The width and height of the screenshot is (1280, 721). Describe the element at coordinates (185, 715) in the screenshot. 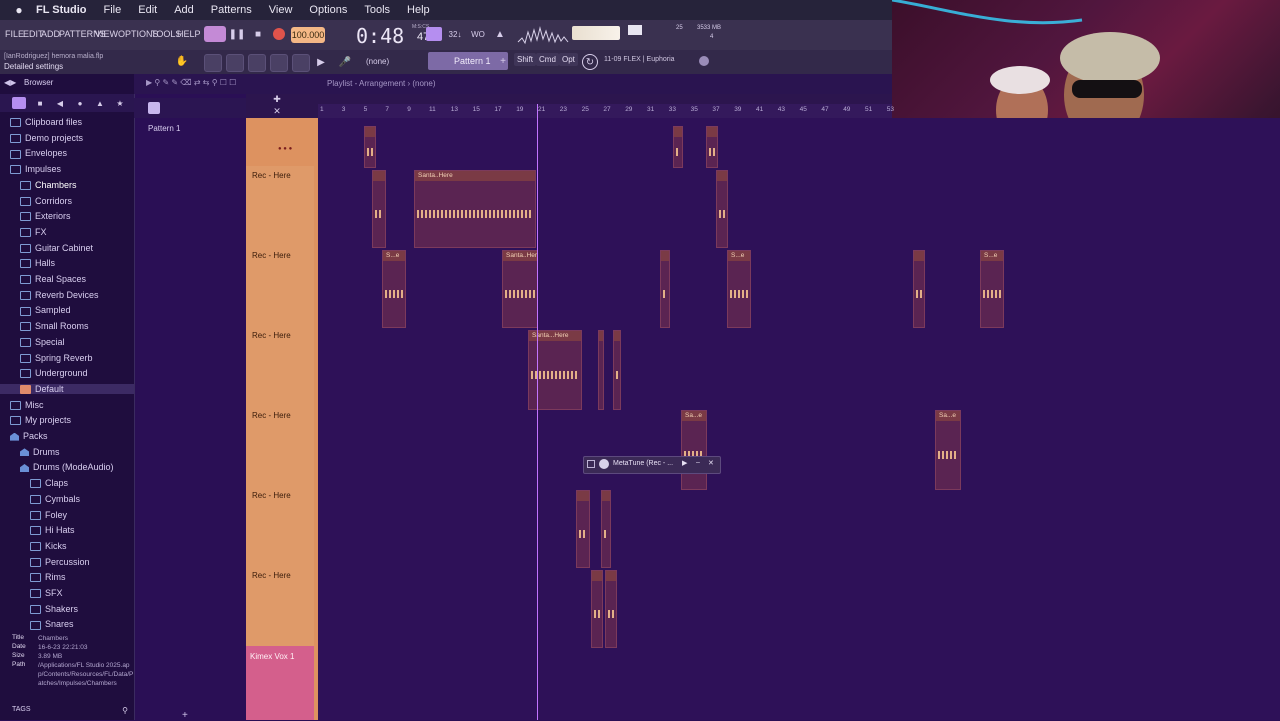

I see `add-icon: +` at that location.